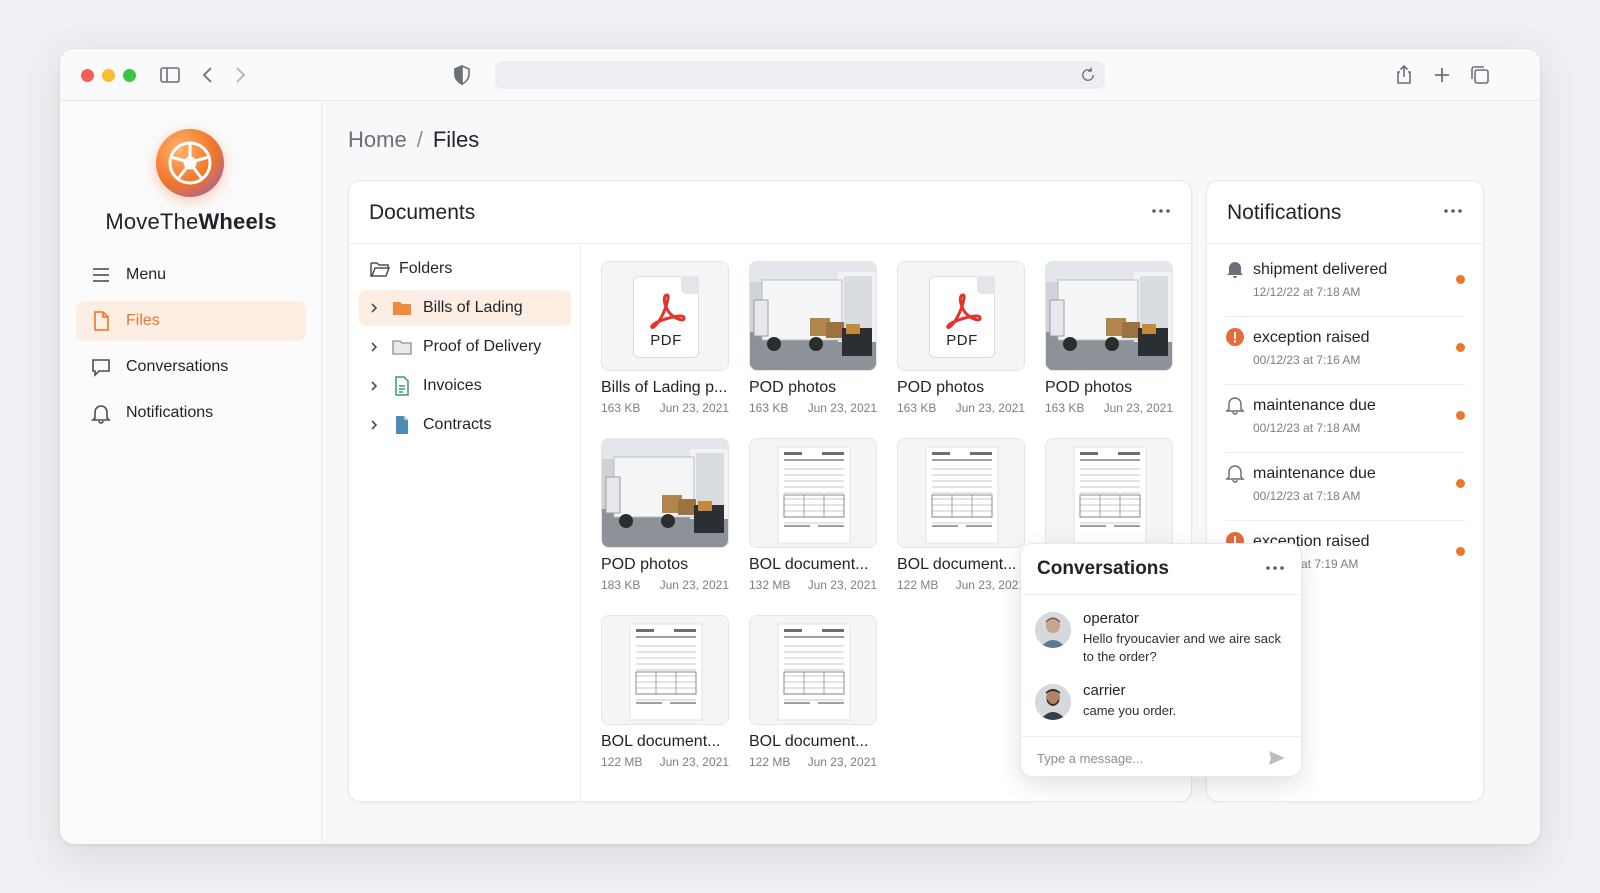 The image size is (1600, 893). I want to click on sidebar-toggle-icon, so click(170, 75).